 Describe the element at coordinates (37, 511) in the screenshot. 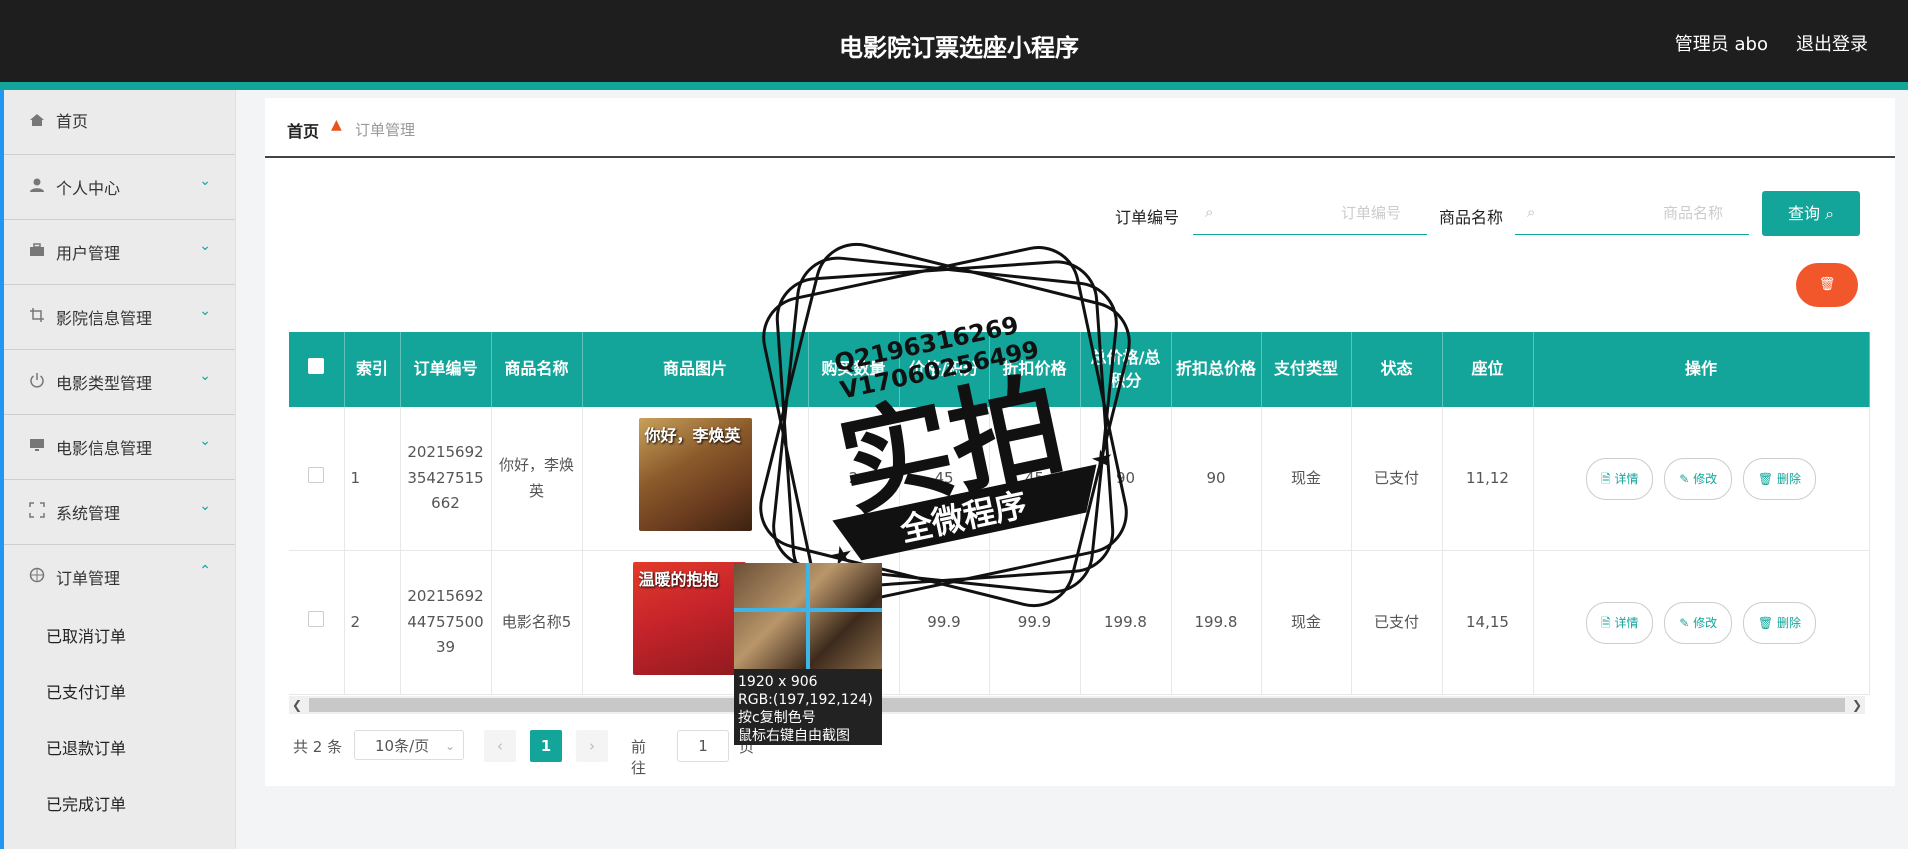

I see `fullscreen-icon` at that location.